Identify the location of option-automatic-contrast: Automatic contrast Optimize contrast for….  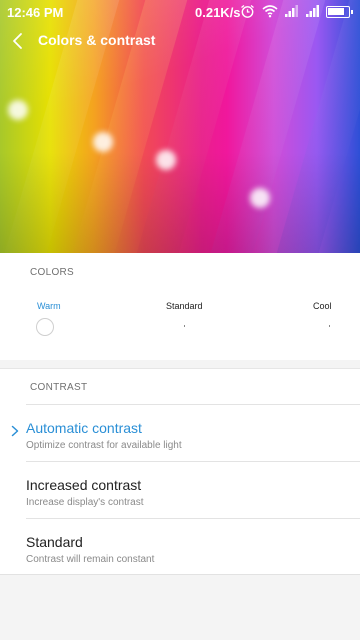
(180, 433).